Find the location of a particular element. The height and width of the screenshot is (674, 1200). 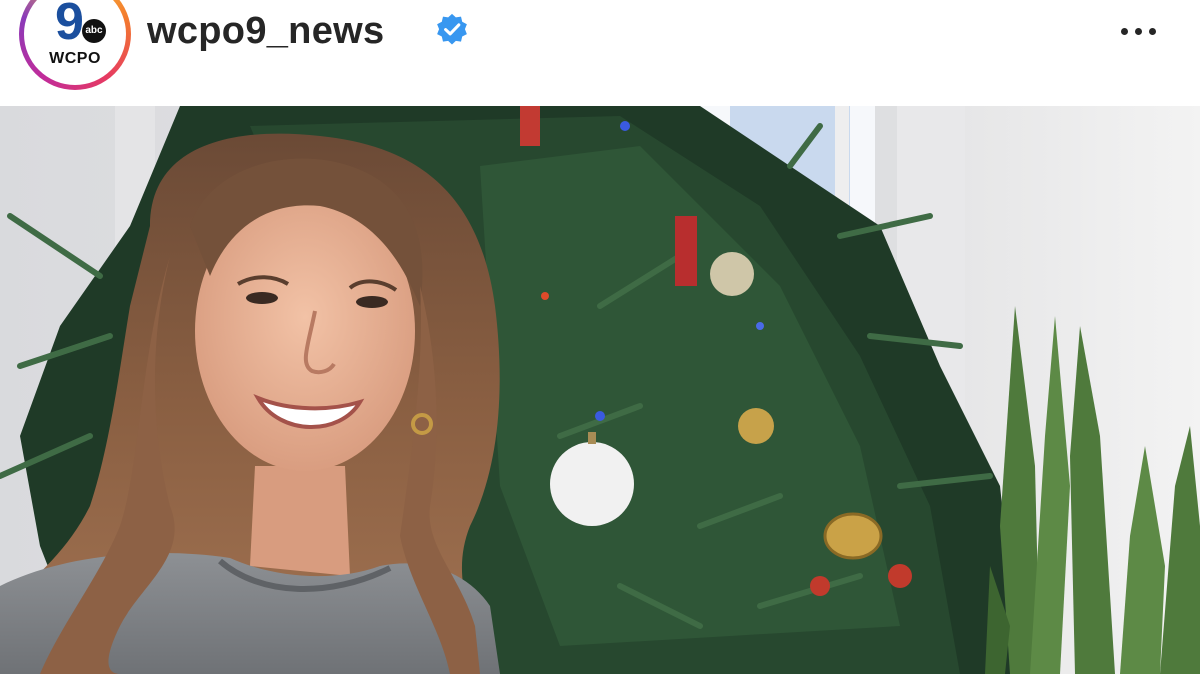

username-link: wcpo9_news is located at coordinates (265, 31).